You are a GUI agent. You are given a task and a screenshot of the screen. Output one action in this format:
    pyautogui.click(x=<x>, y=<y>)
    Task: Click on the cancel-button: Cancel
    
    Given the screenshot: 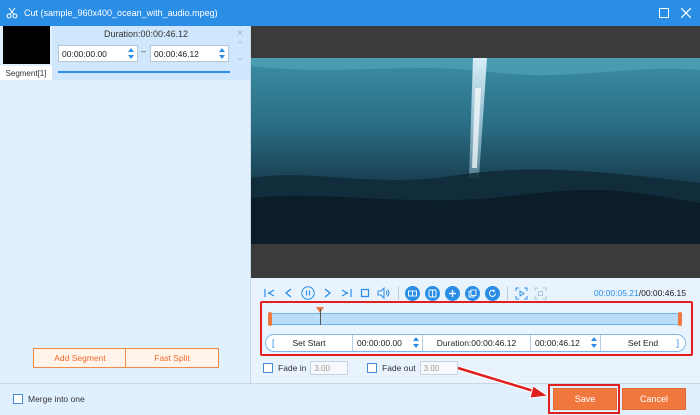 What is the action you would take?
    pyautogui.click(x=654, y=399)
    